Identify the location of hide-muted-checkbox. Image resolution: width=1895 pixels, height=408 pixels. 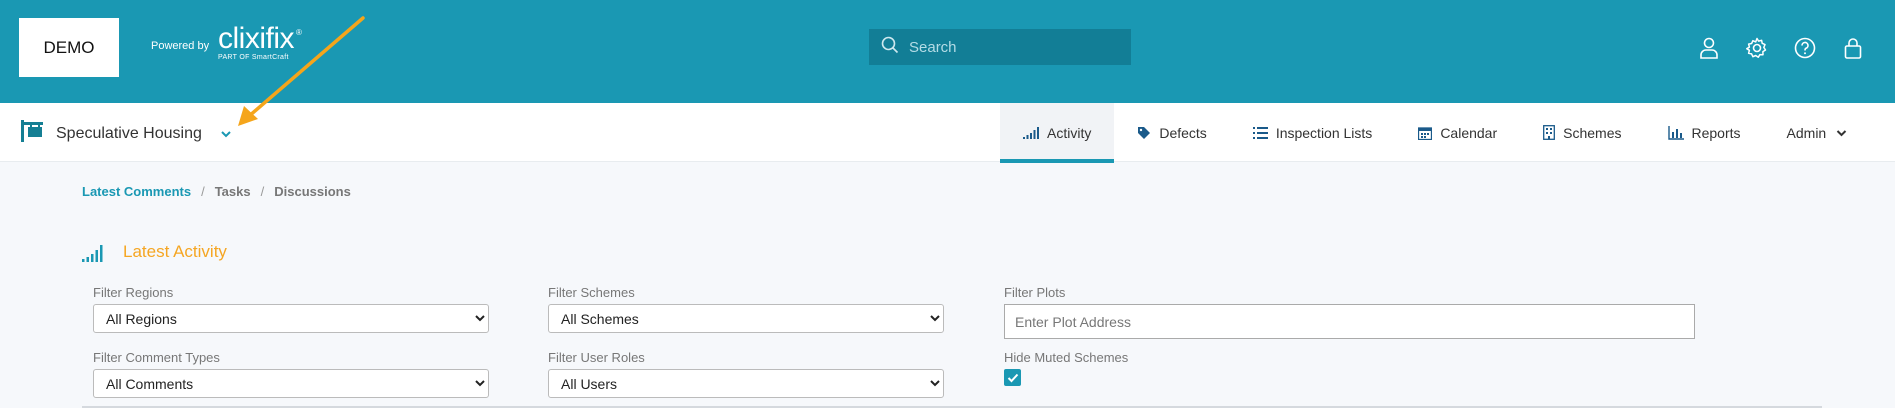
(1012, 377).